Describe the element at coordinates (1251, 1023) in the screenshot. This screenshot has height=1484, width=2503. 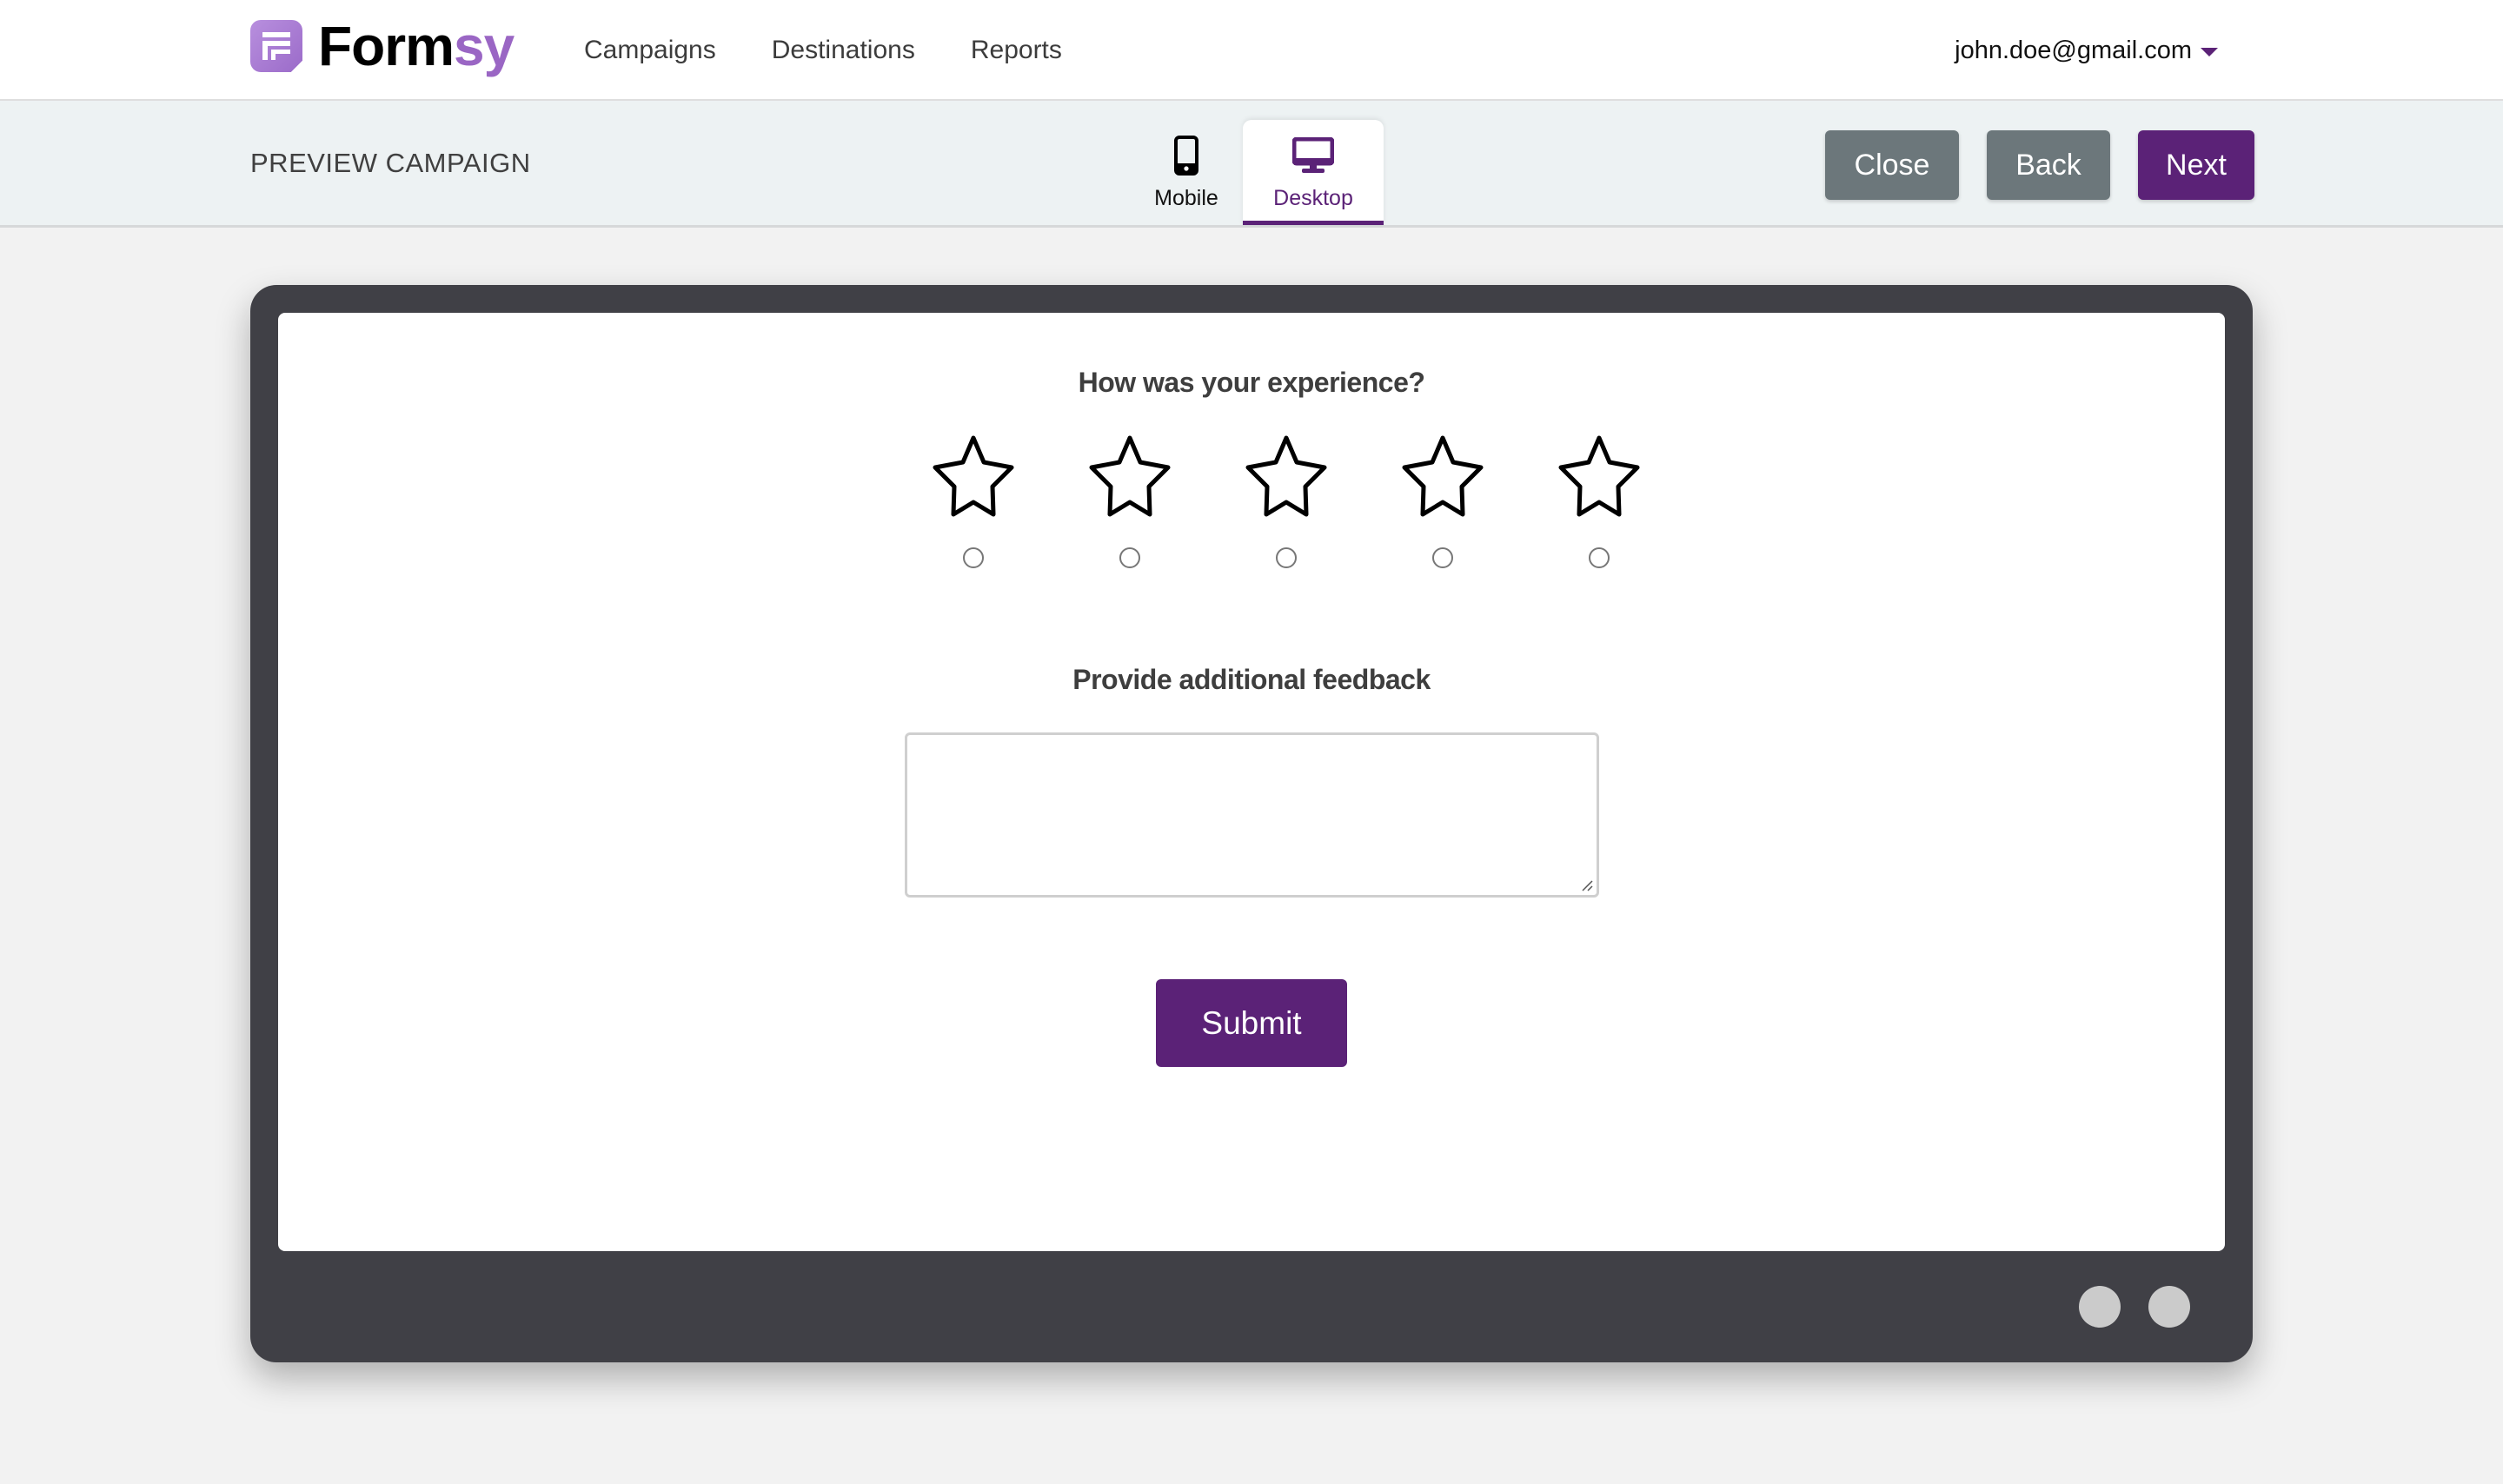
I see `submit-button: Submit` at that location.